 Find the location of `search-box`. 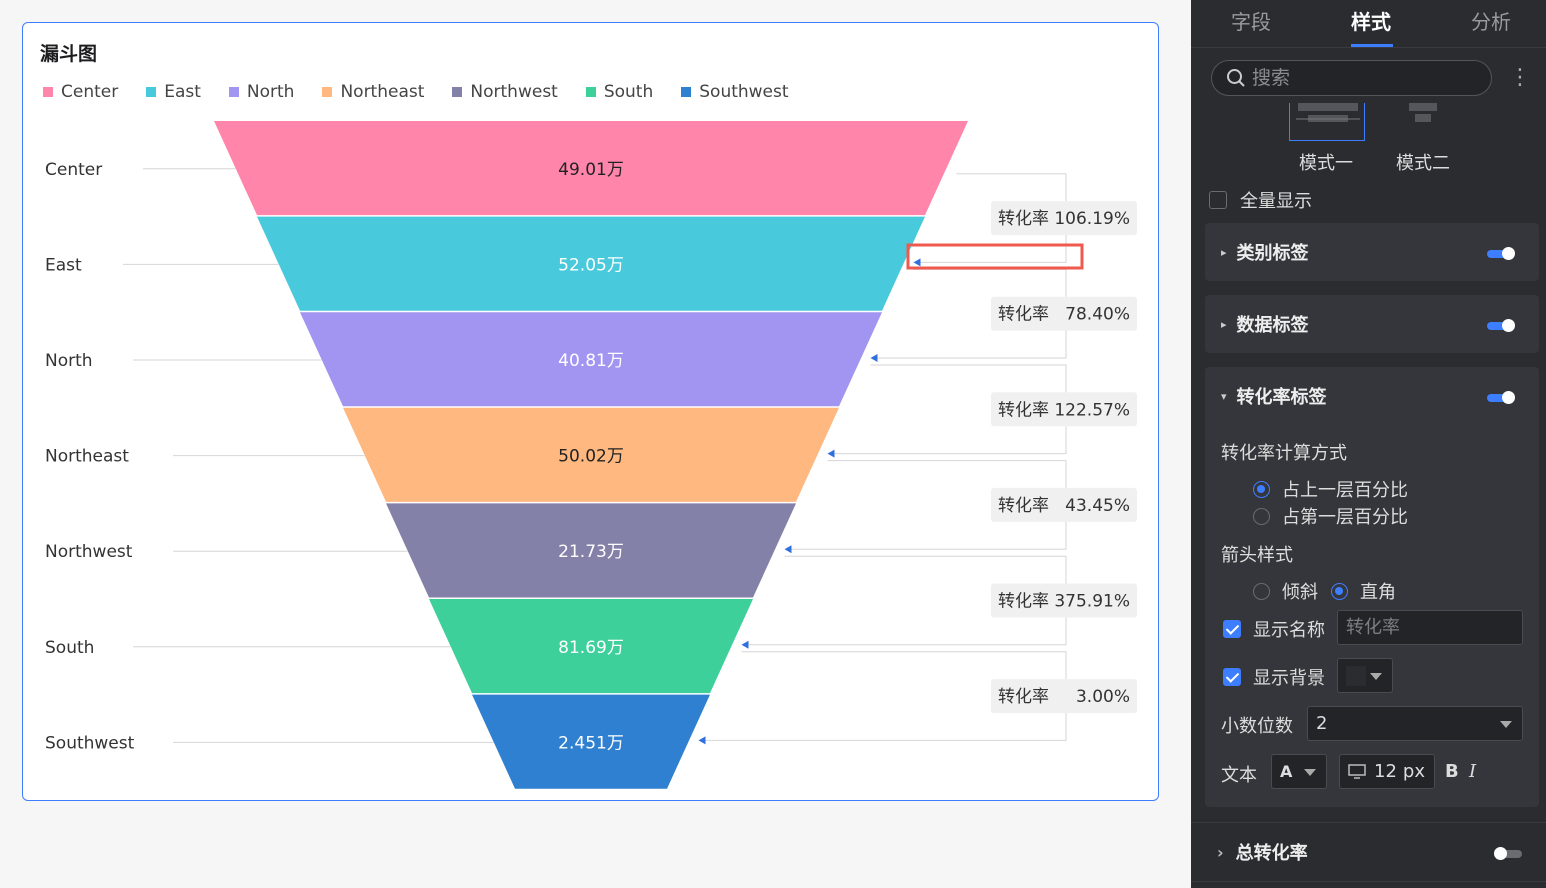

search-box is located at coordinates (1351, 78).